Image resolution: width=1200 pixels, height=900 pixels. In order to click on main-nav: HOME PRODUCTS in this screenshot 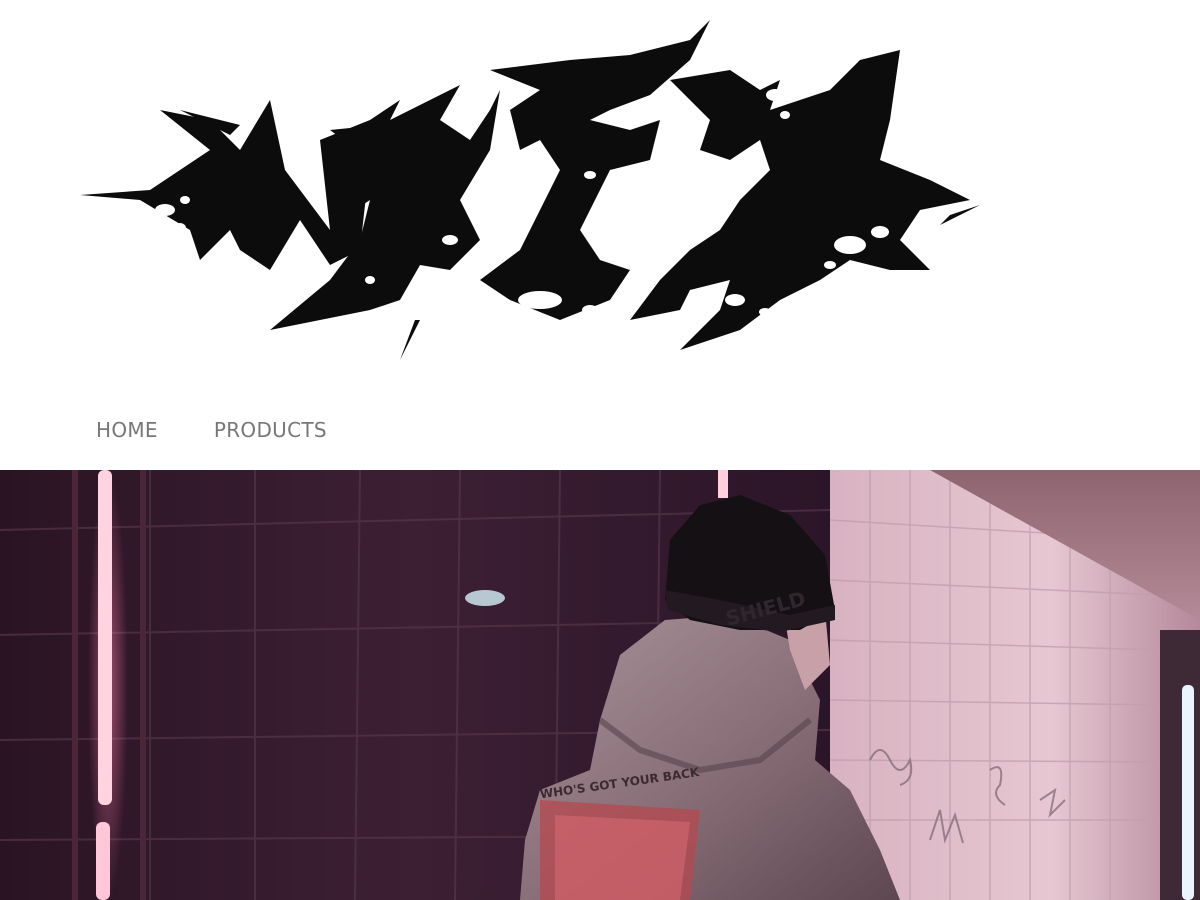, I will do `click(211, 430)`.